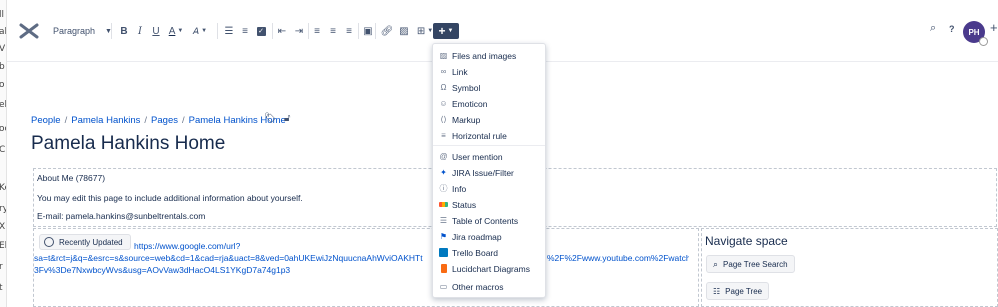 This screenshot has height=307, width=998. Describe the element at coordinates (489, 268) in the screenshot. I see `menu-item-lucidchart: Lucidchart Diagrams` at that location.